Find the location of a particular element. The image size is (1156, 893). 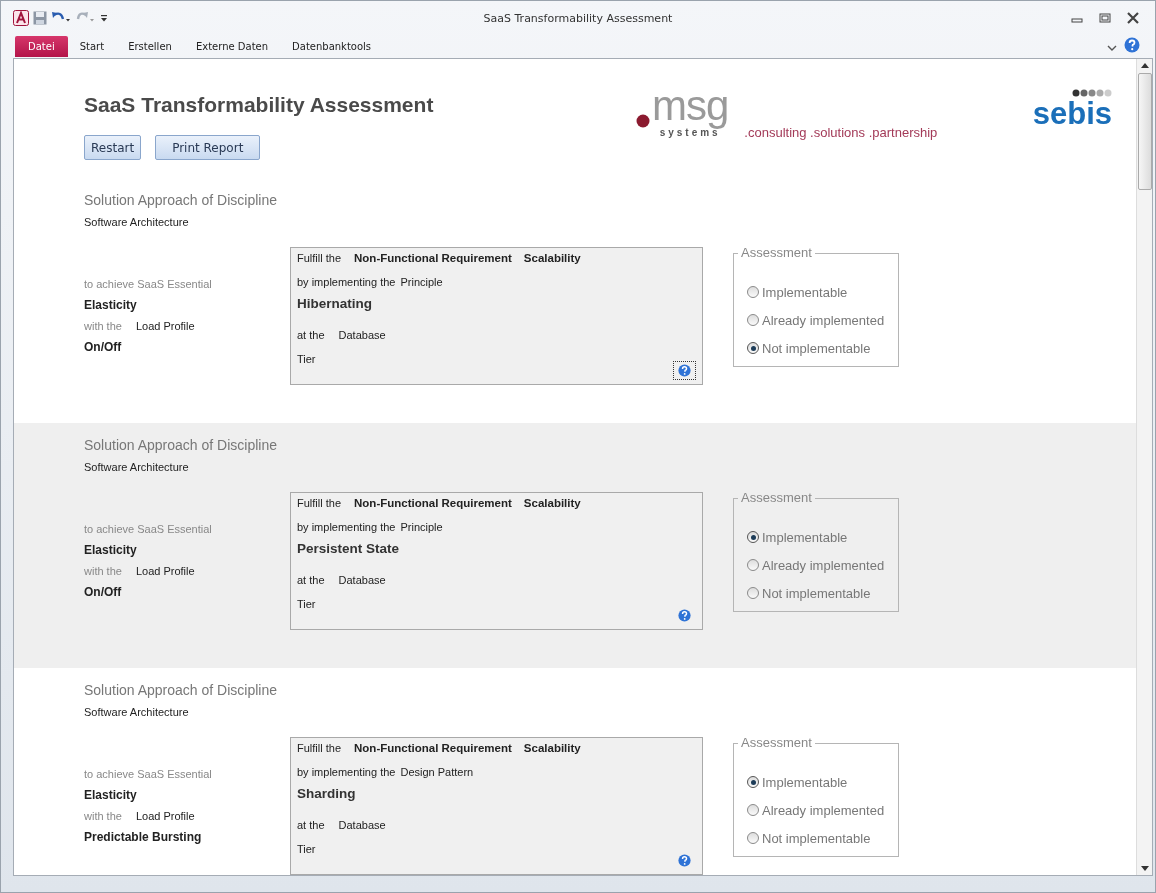

save-icon is located at coordinates (40, 18).